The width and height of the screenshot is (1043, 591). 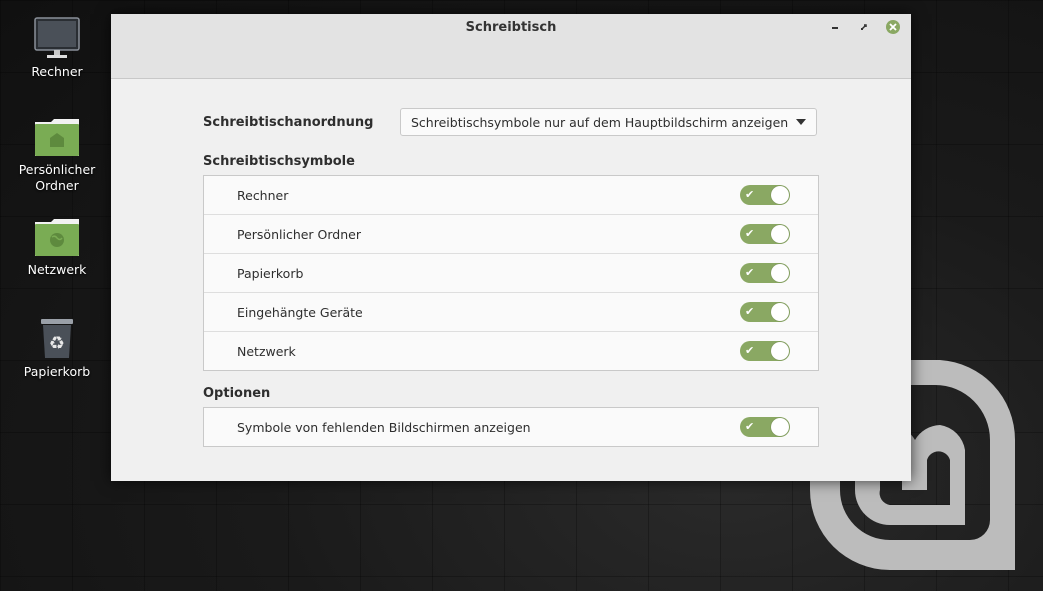 What do you see at coordinates (57, 137) in the screenshot?
I see `home-folder-icon` at bounding box center [57, 137].